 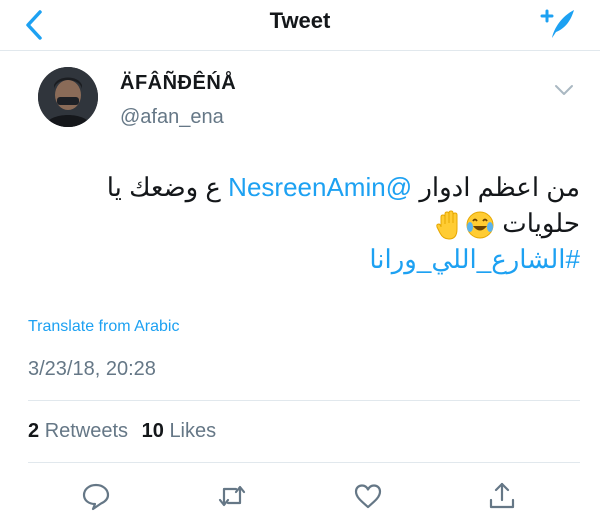 I want to click on share-icon, so click(x=502, y=496).